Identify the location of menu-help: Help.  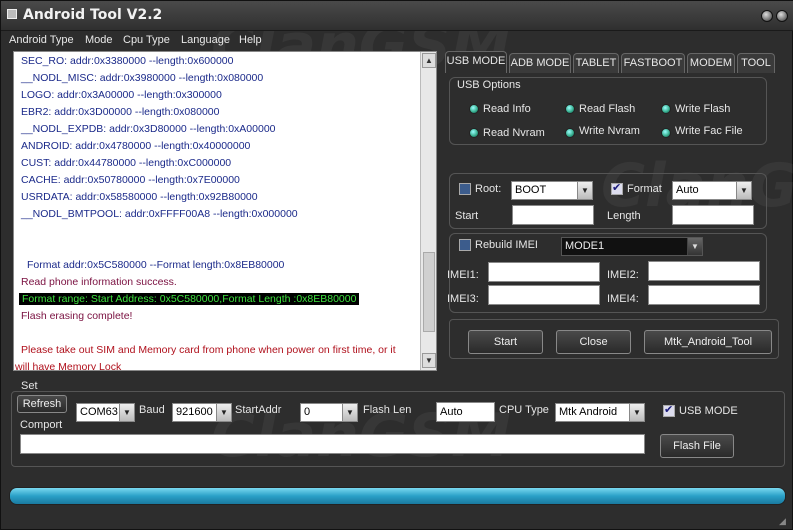
(250, 40).